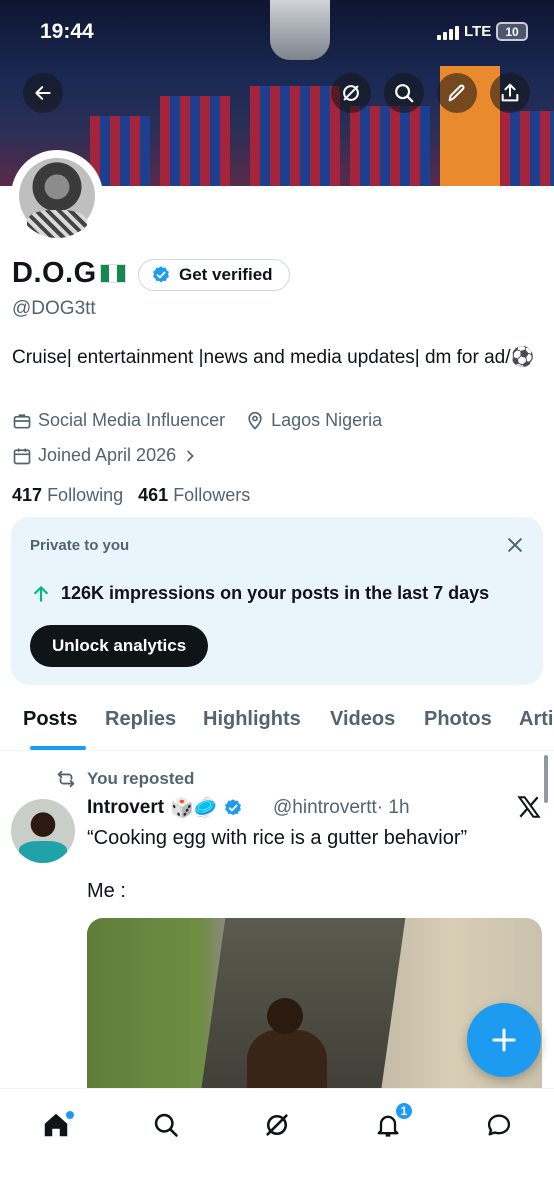 Image resolution: width=554 pixels, height=1200 pixels. I want to click on profile-meta-row: Social Media Influencer Lagos Nigeria, so click(197, 420).